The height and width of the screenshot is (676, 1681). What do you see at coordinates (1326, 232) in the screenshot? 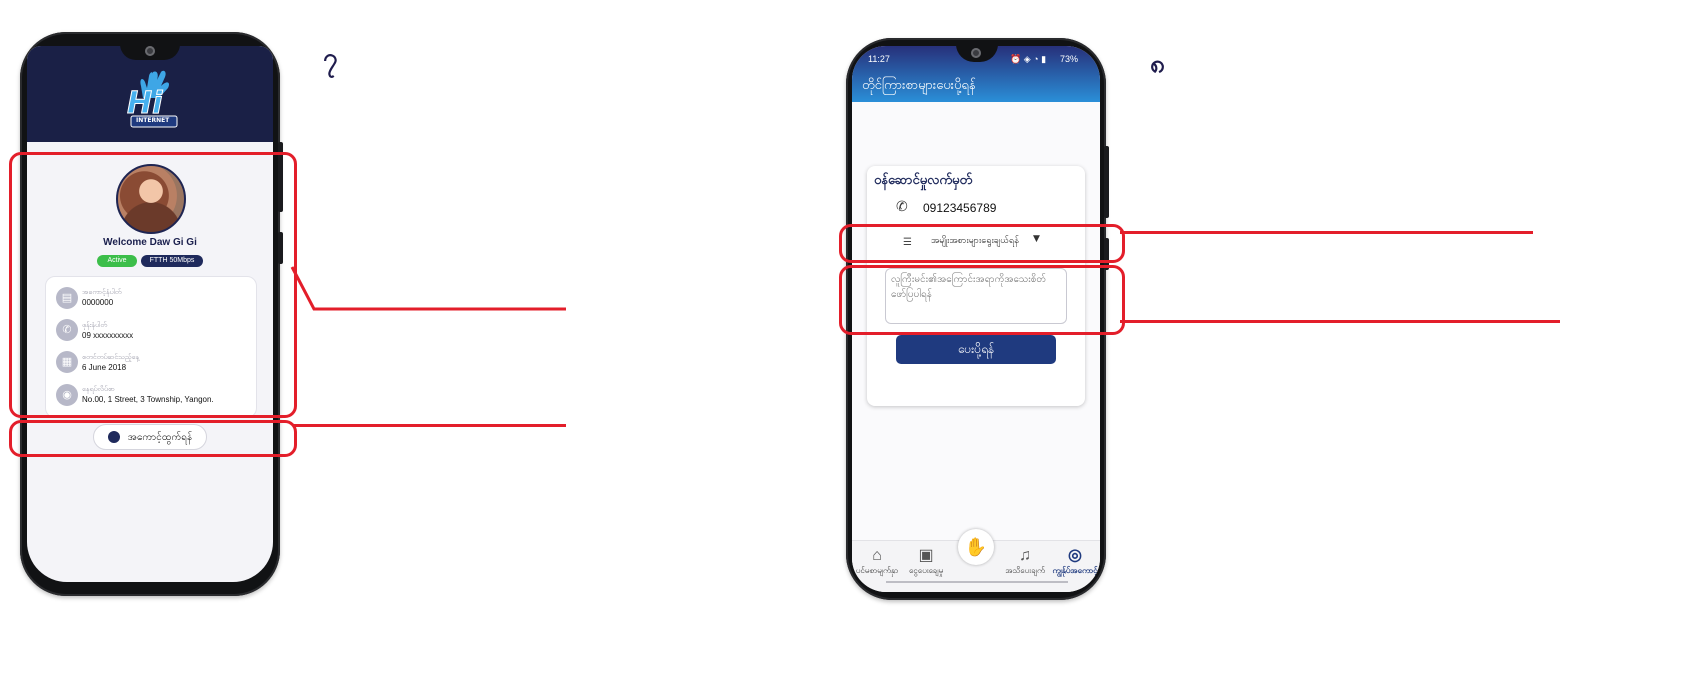
I see `category-callout-line` at bounding box center [1326, 232].